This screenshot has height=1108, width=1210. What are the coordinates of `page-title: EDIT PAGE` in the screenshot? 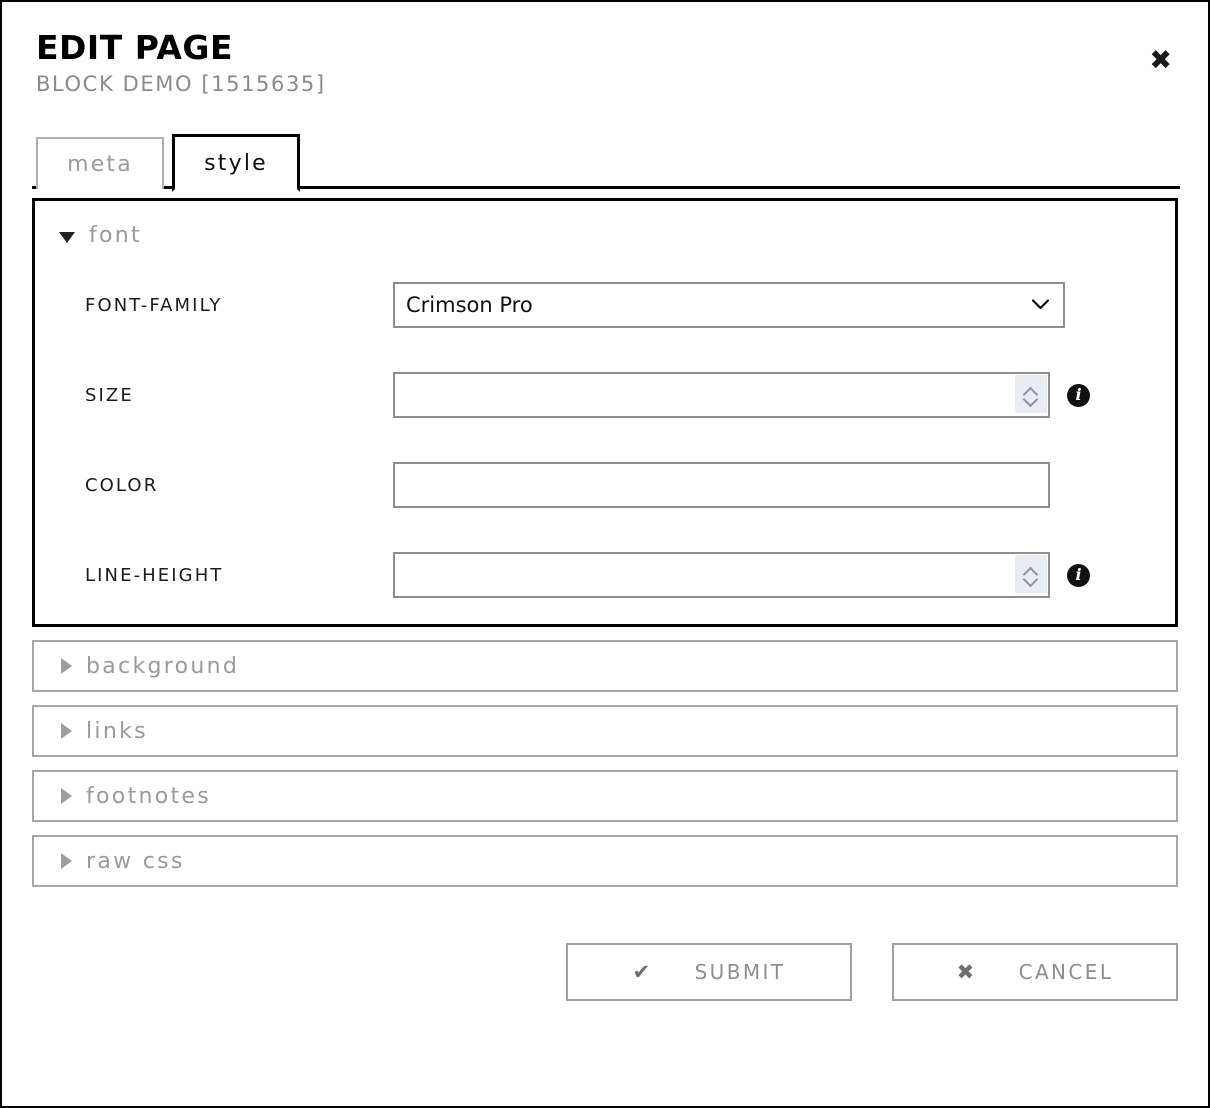 It's located at (135, 47).